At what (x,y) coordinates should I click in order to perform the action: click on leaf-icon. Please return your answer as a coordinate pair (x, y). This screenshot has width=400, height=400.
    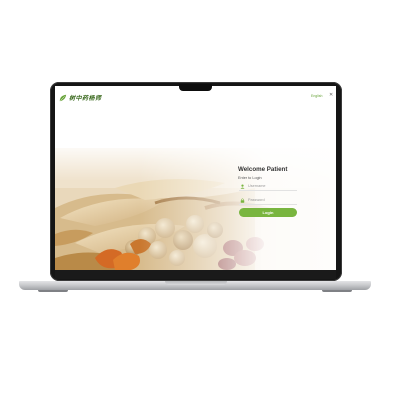
    Looking at the image, I should click on (63, 97).